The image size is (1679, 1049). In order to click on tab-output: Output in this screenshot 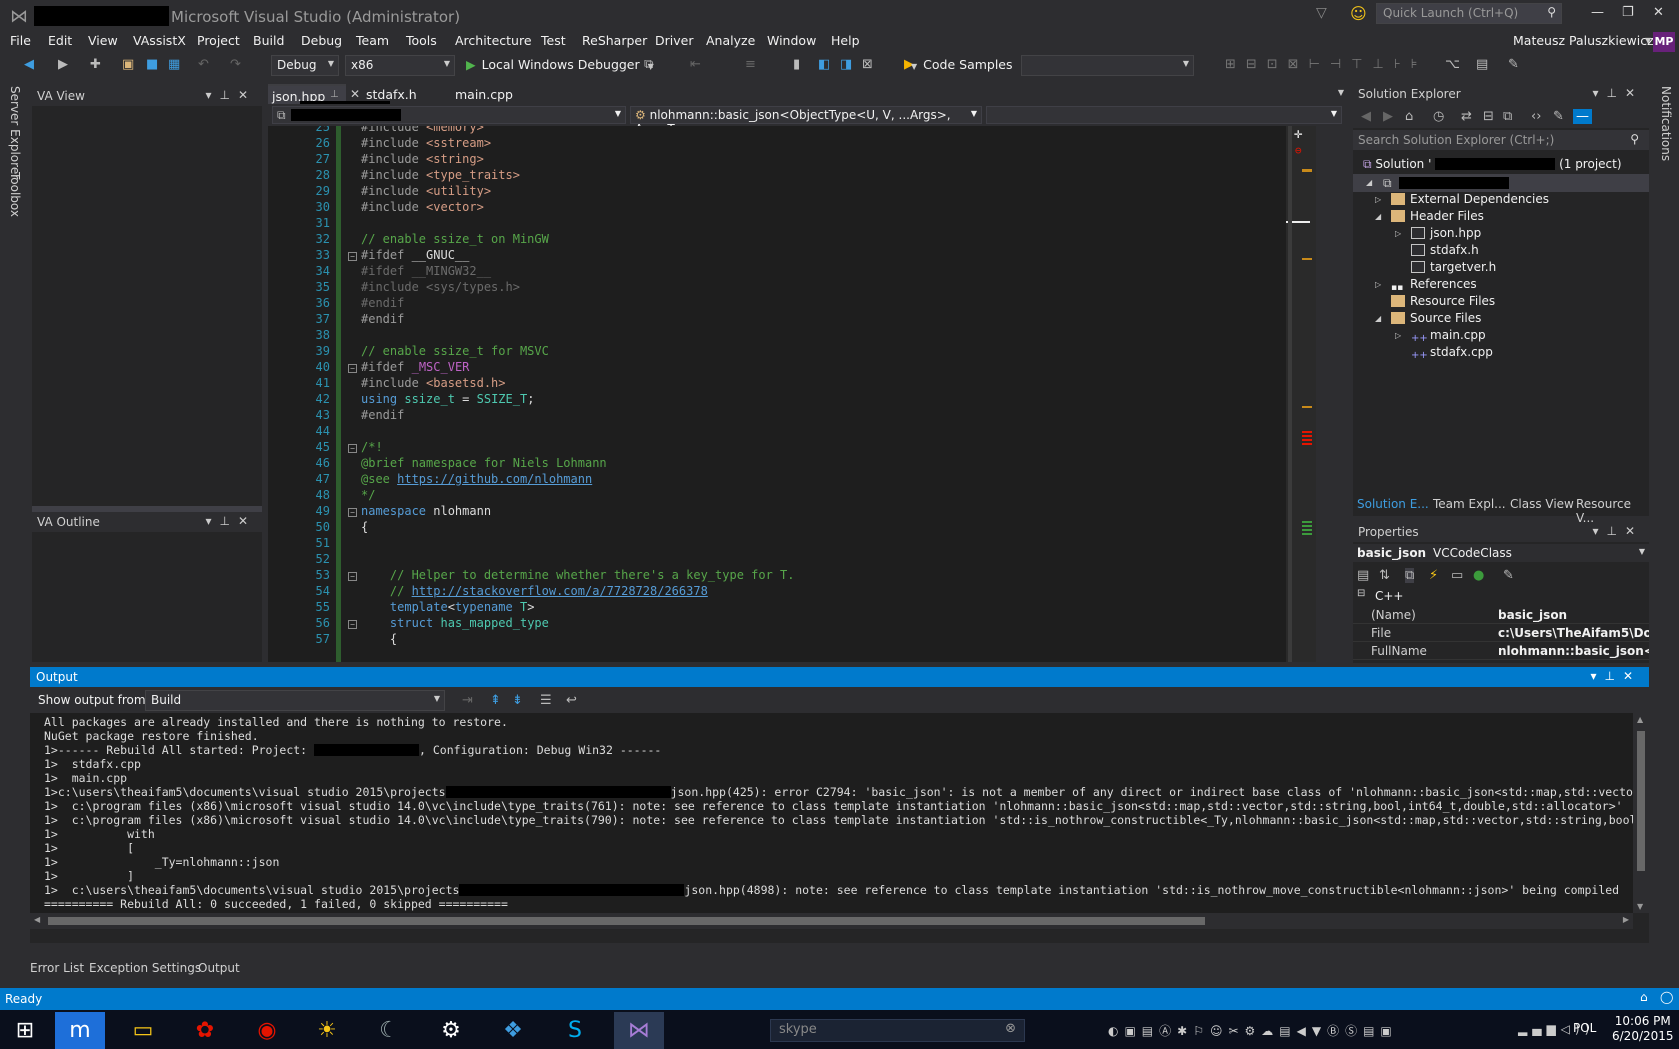, I will do `click(219, 968)`.